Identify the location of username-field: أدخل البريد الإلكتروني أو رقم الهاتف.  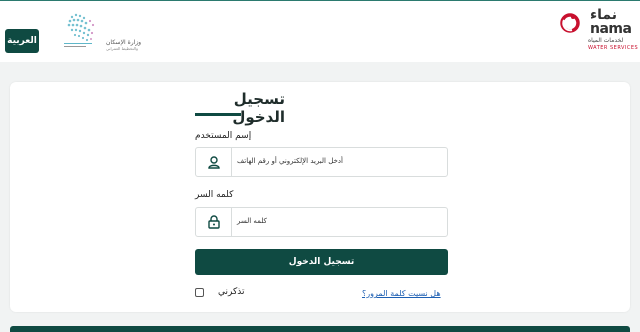
(321, 162).